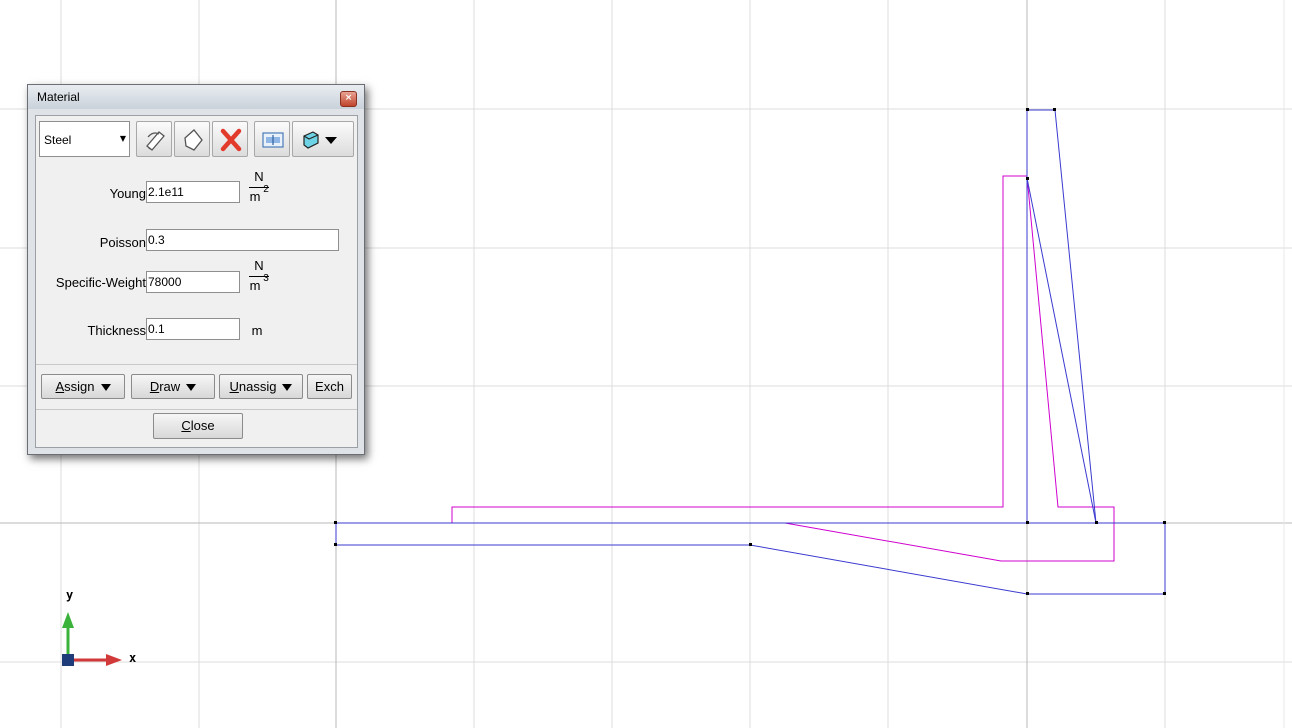 The height and width of the screenshot is (728, 1292). I want to click on dialog-title: Material, so click(58, 97).